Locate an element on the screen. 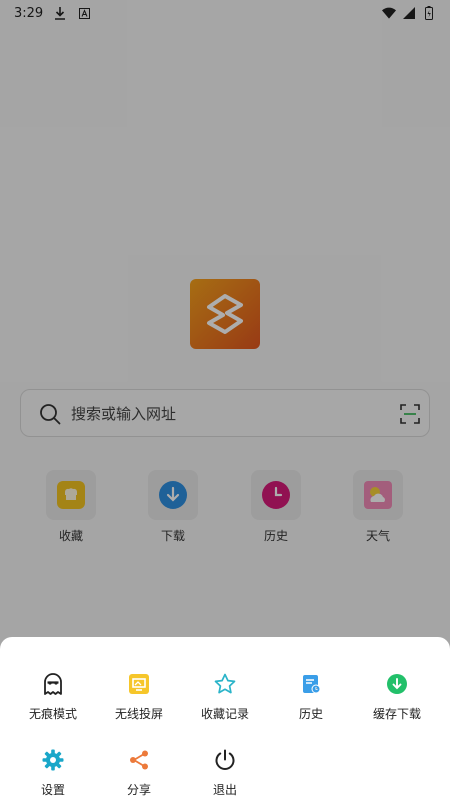  menu-label: 分享 is located at coordinates (138, 790).